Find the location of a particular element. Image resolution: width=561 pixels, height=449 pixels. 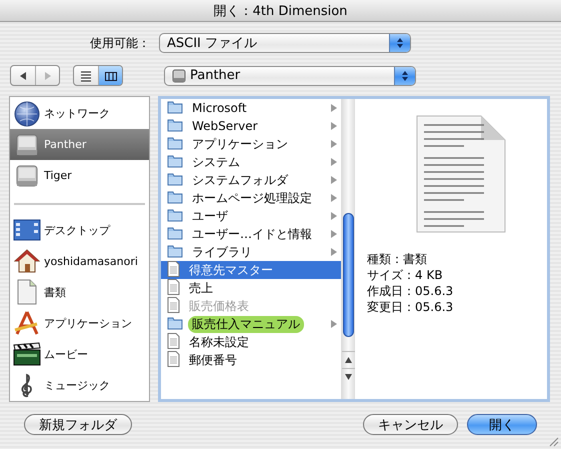

desktop-icon is located at coordinates (27, 230).